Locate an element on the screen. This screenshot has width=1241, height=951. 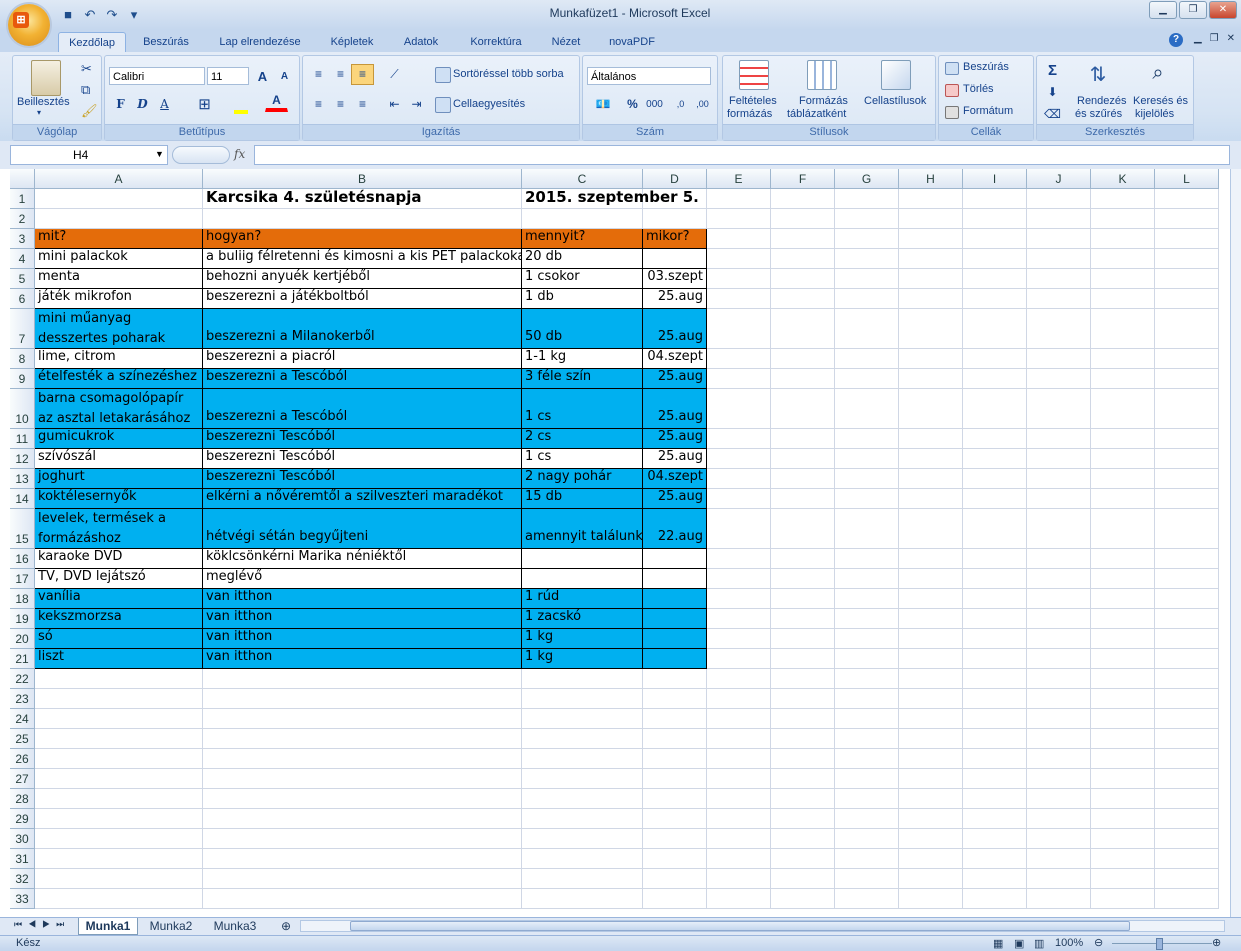
format-as-table-label-2: táblázatként is located at coordinates (816, 114).